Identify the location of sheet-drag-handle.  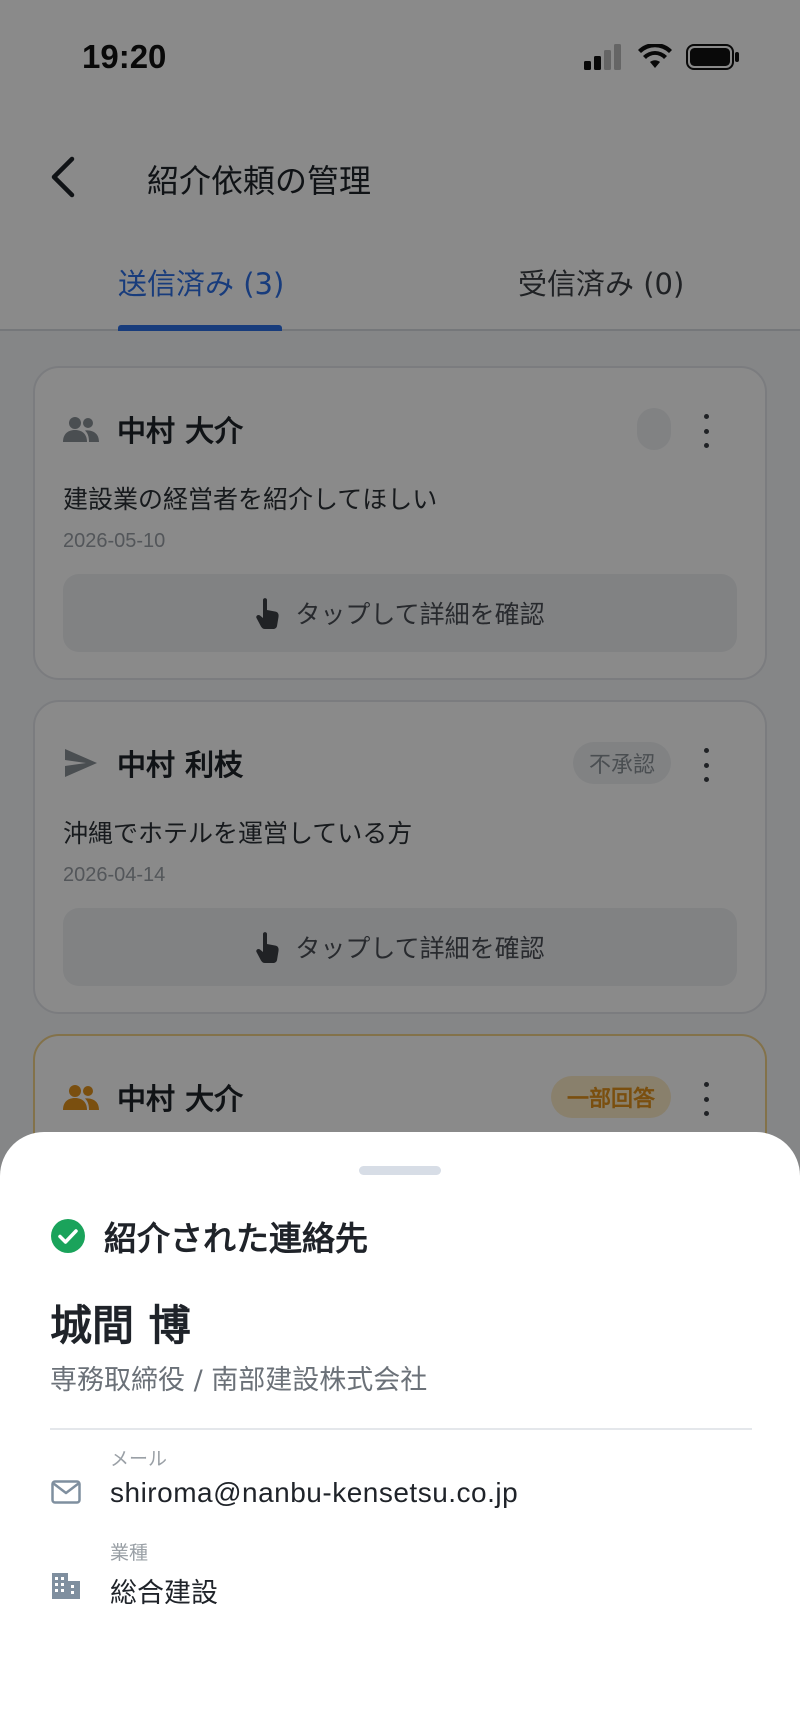
(400, 1170).